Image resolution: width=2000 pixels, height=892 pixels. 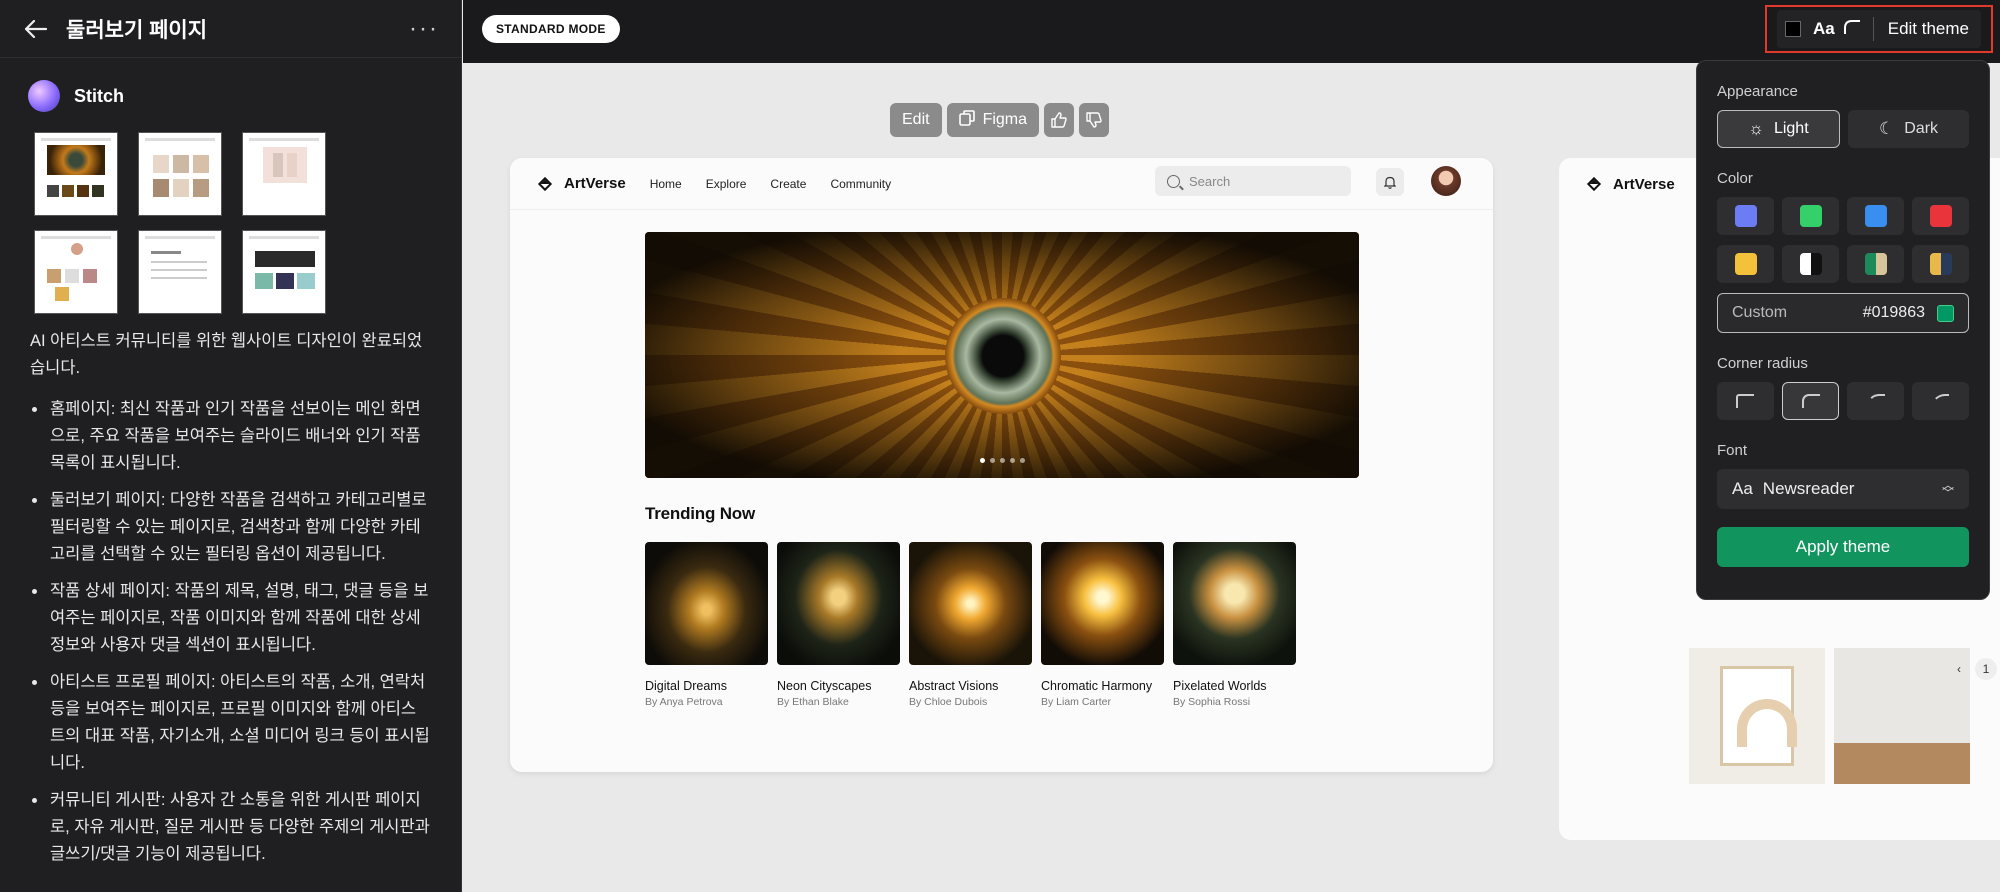 I want to click on artwork-card: Abstract Visions By Chloe Dubois, so click(x=970, y=625).